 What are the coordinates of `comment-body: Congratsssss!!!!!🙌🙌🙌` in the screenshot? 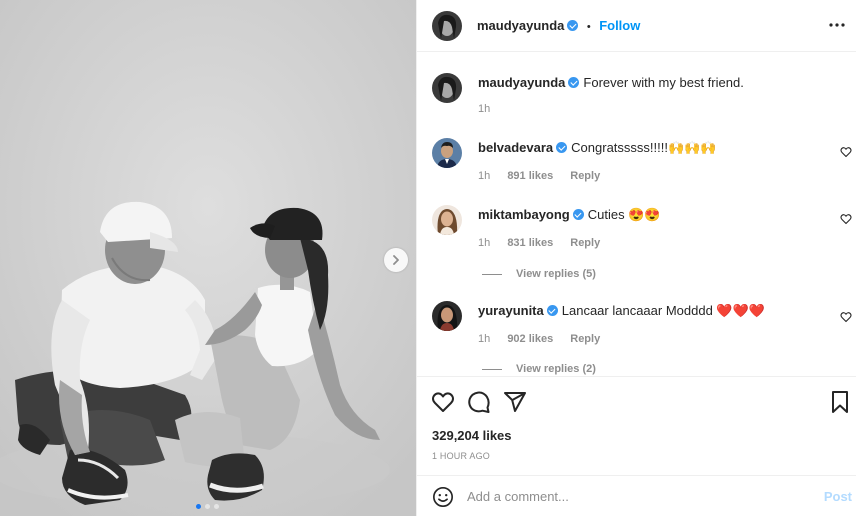 It's located at (644, 147).